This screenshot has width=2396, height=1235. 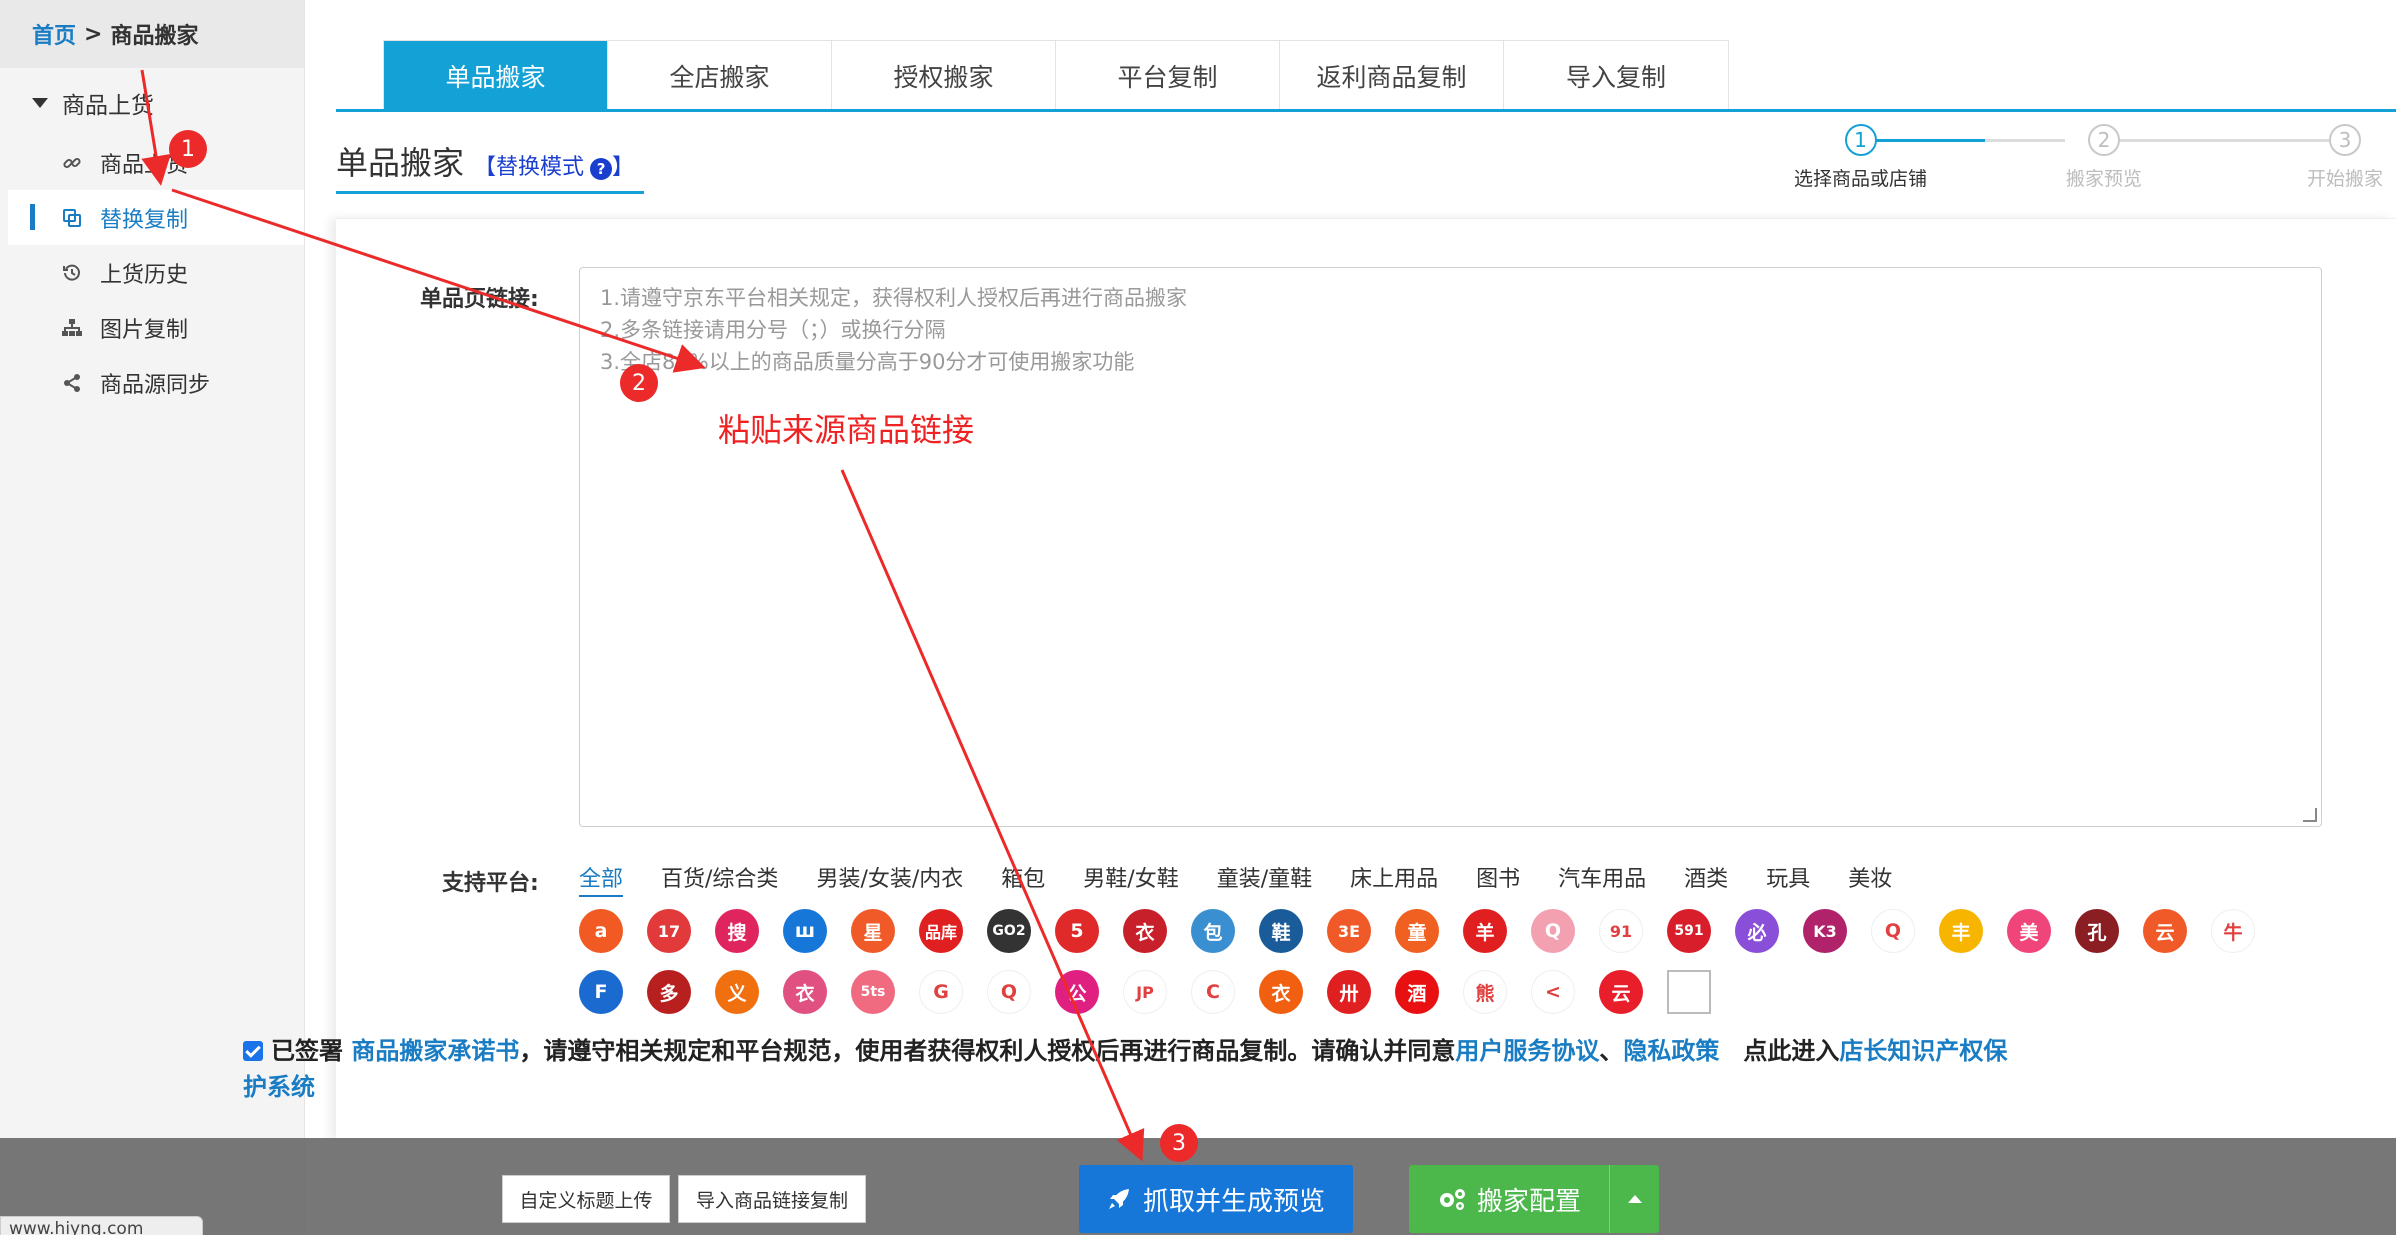 I want to click on marker-3: 3, so click(x=1179, y=1143).